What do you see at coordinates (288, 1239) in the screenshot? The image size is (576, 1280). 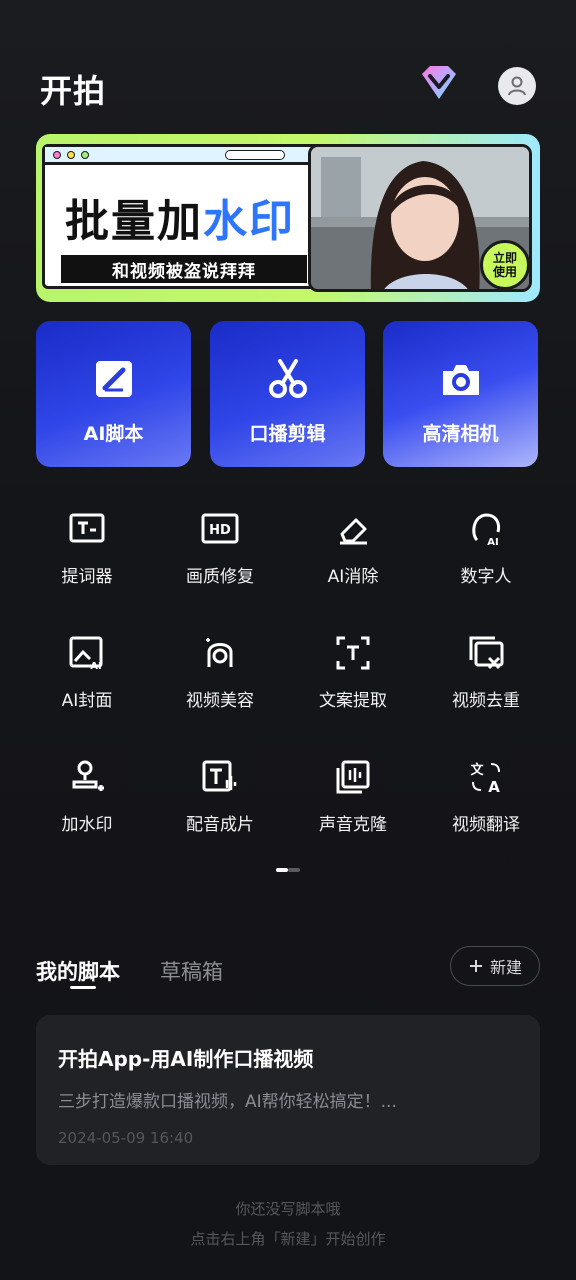 I see `empty-hint-line2: 点击右上角「新建」开始创作` at bounding box center [288, 1239].